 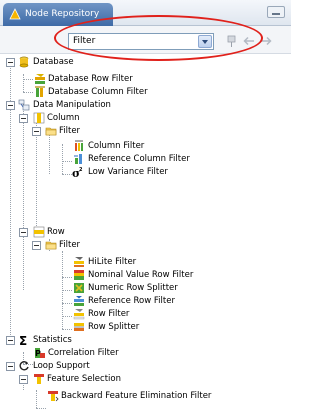 I want to click on column-icon, so click(x=39, y=118).